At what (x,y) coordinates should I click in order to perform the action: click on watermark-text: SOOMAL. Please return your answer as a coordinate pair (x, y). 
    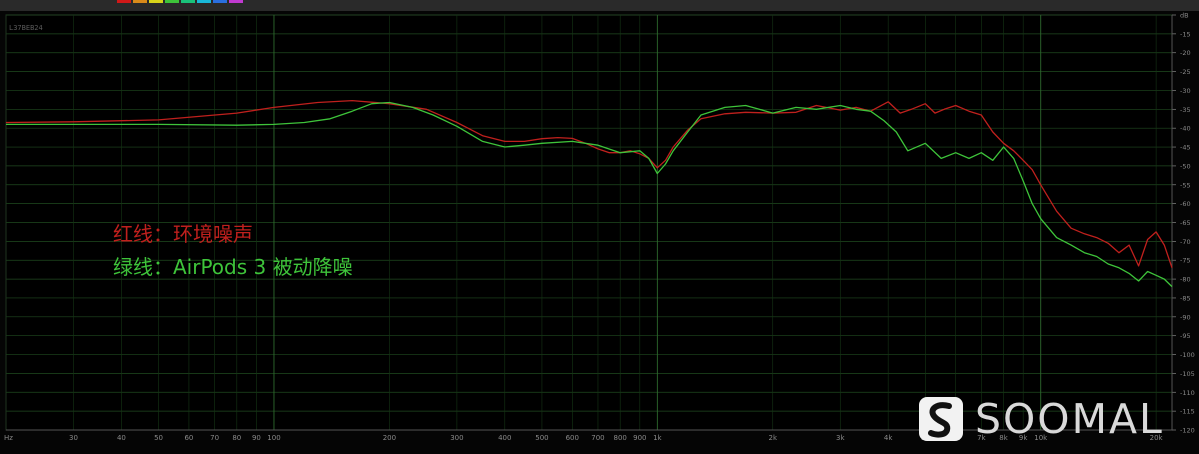
    Looking at the image, I should click on (1069, 419).